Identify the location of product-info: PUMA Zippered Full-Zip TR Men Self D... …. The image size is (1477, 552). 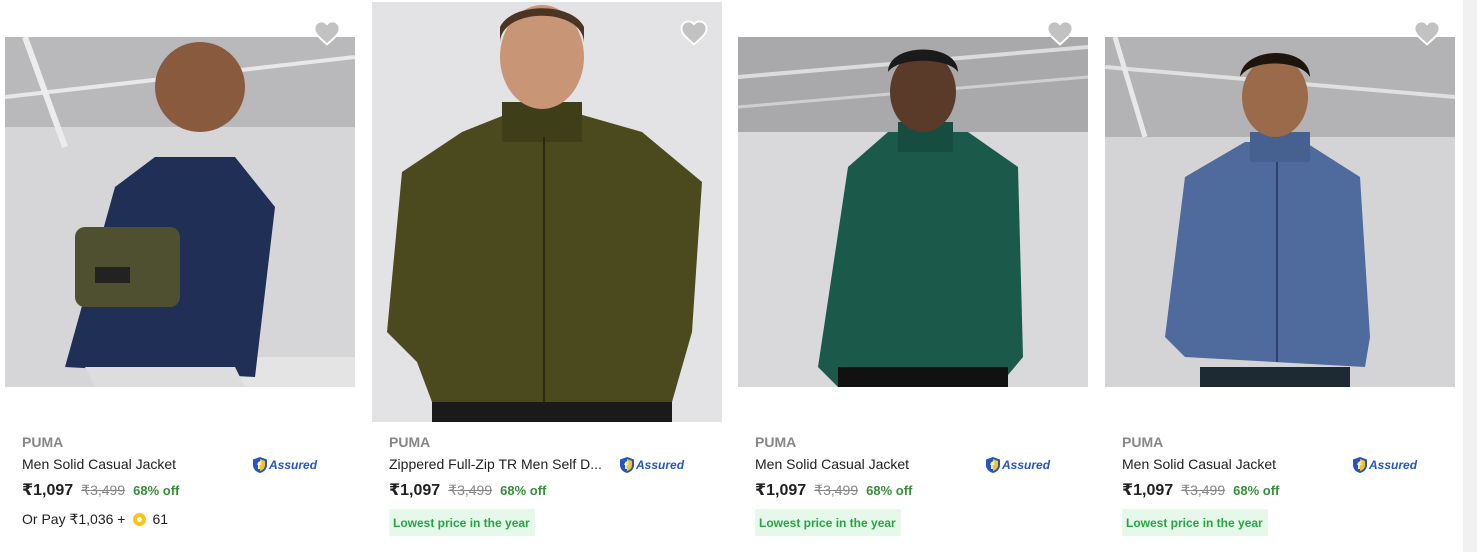
(539, 485).